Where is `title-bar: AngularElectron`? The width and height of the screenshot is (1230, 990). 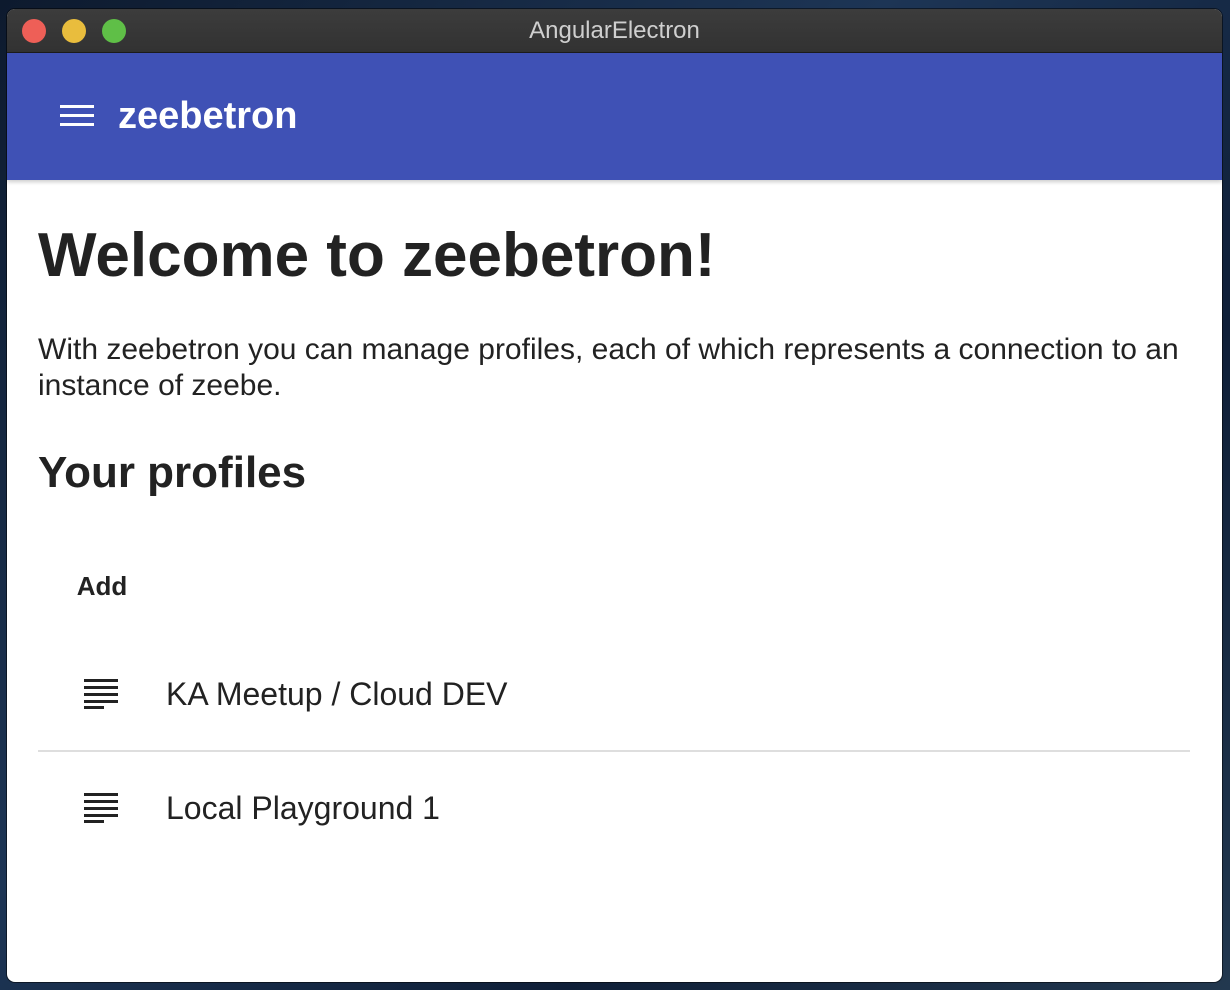 title-bar: AngularElectron is located at coordinates (614, 31).